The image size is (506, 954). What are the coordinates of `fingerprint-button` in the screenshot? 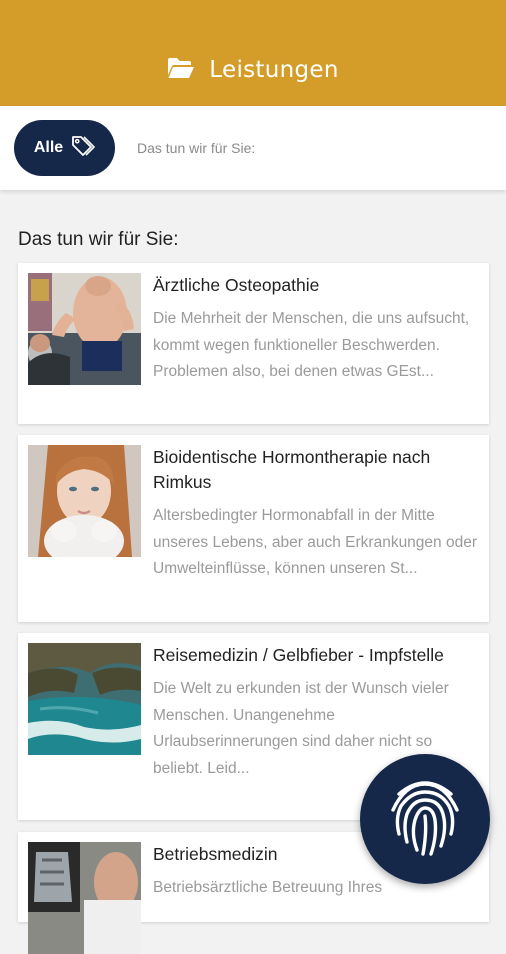 It's located at (425, 819).